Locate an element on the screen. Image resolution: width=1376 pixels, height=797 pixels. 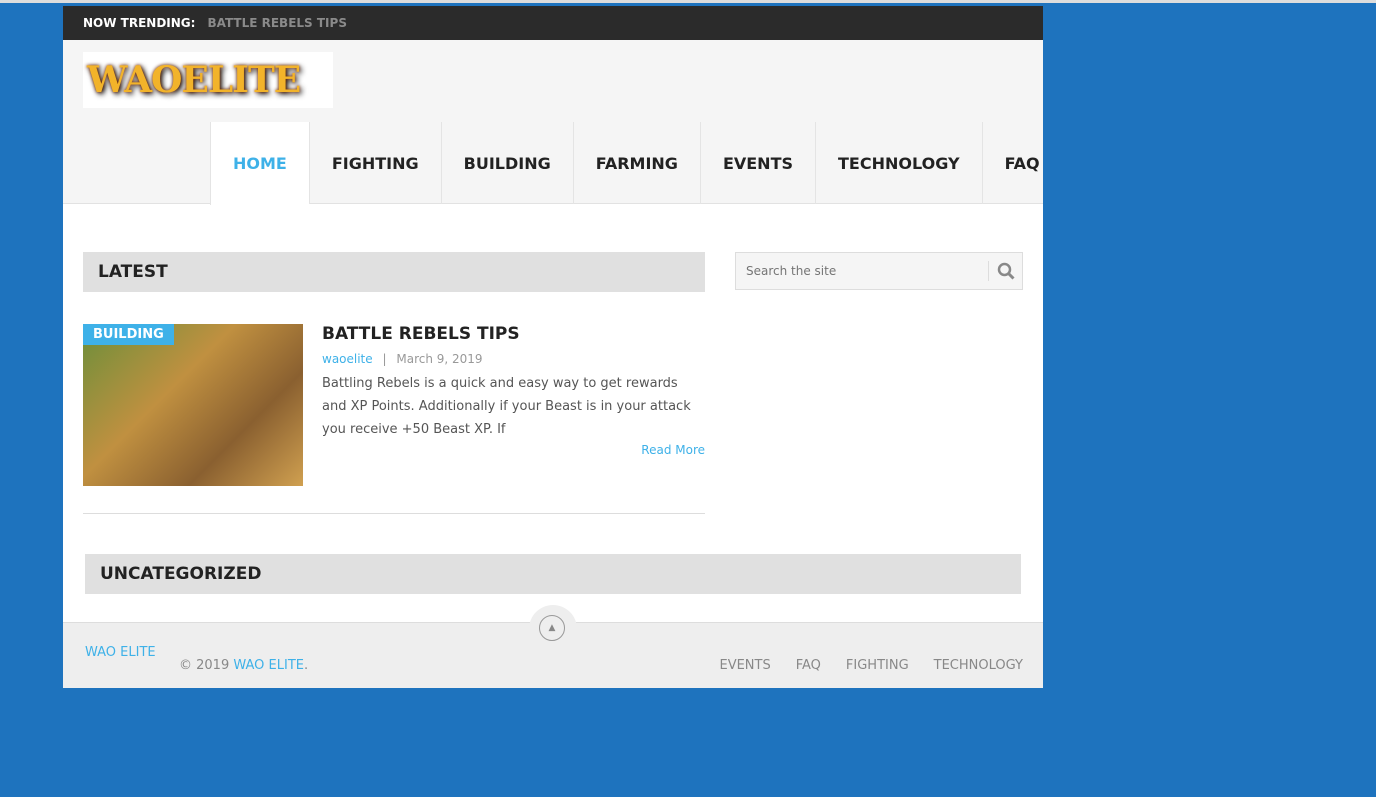
site-logo: WAOELITE is located at coordinates (208, 80).